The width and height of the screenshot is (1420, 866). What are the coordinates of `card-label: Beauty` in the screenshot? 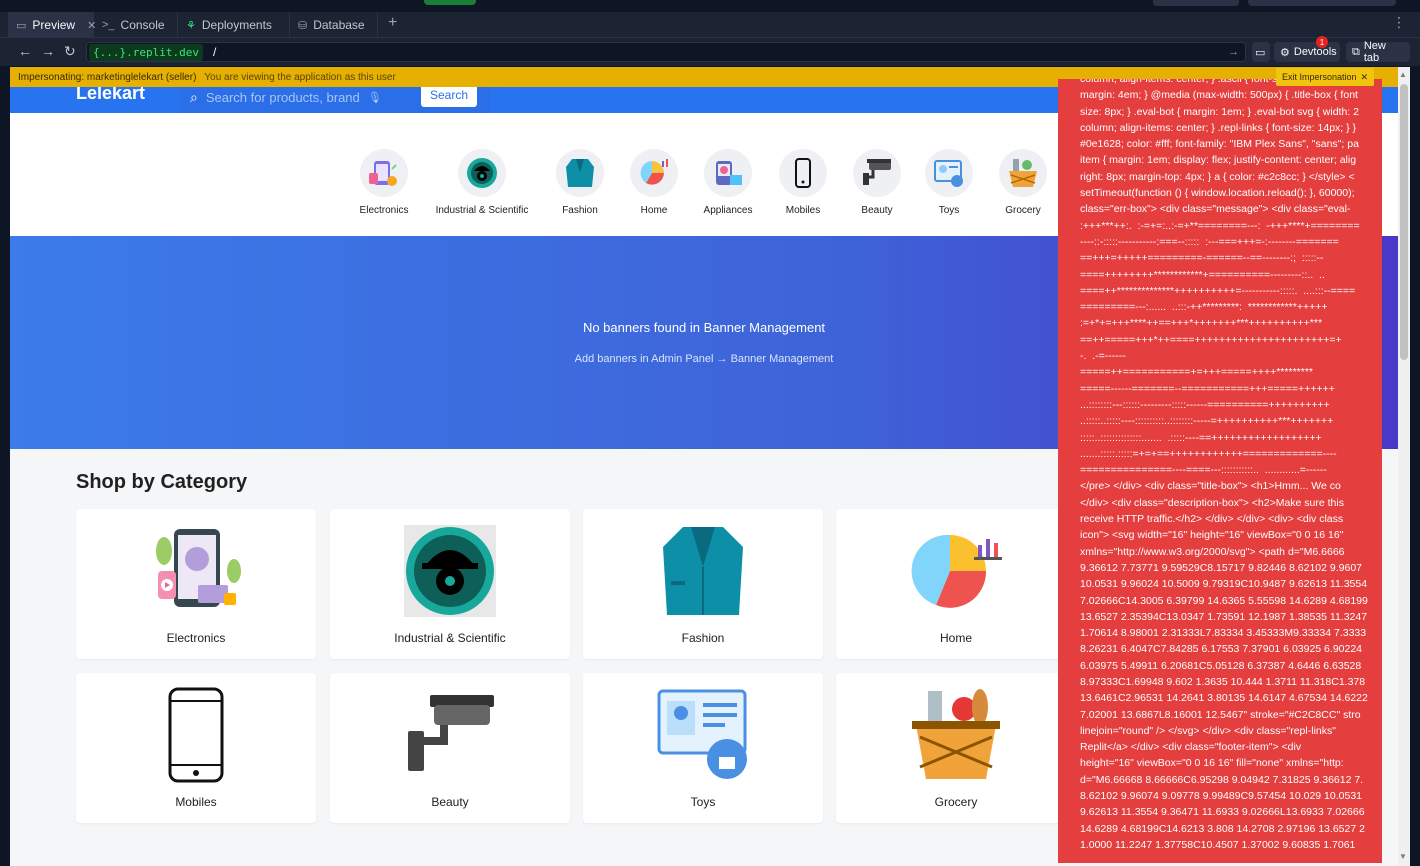 It's located at (450, 802).